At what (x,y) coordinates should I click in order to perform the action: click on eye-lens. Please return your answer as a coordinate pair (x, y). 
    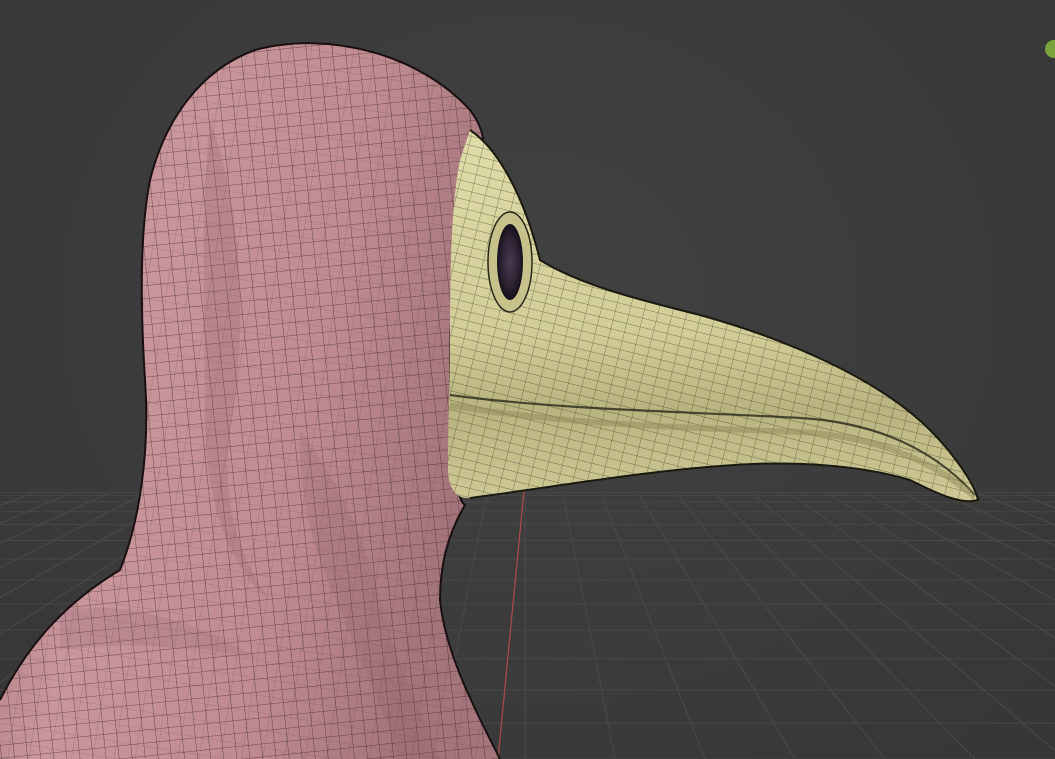
    Looking at the image, I should click on (510, 262).